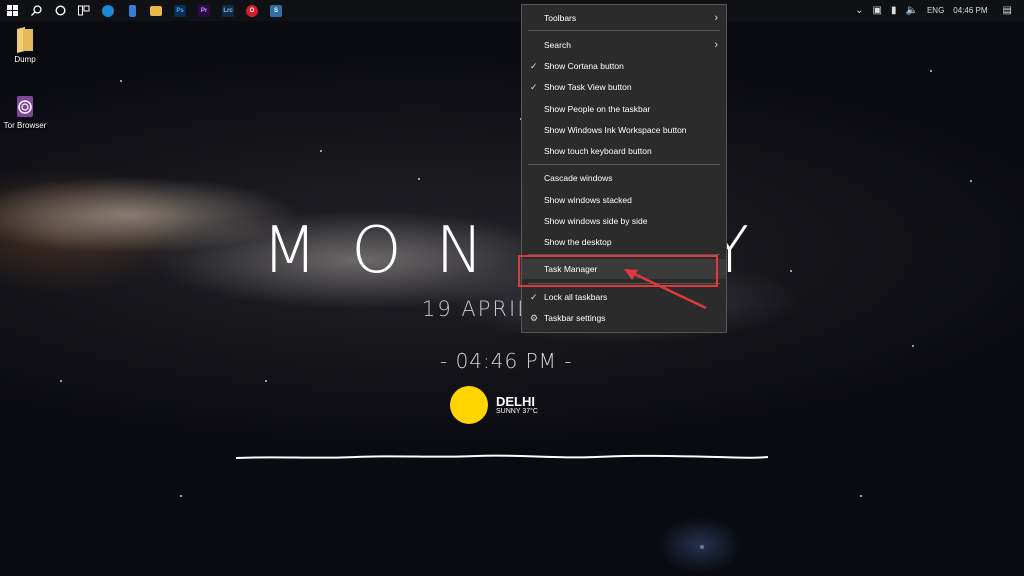 Image resolution: width=1024 pixels, height=576 pixels. I want to click on lightroom-icon: Lrc, so click(228, 10).